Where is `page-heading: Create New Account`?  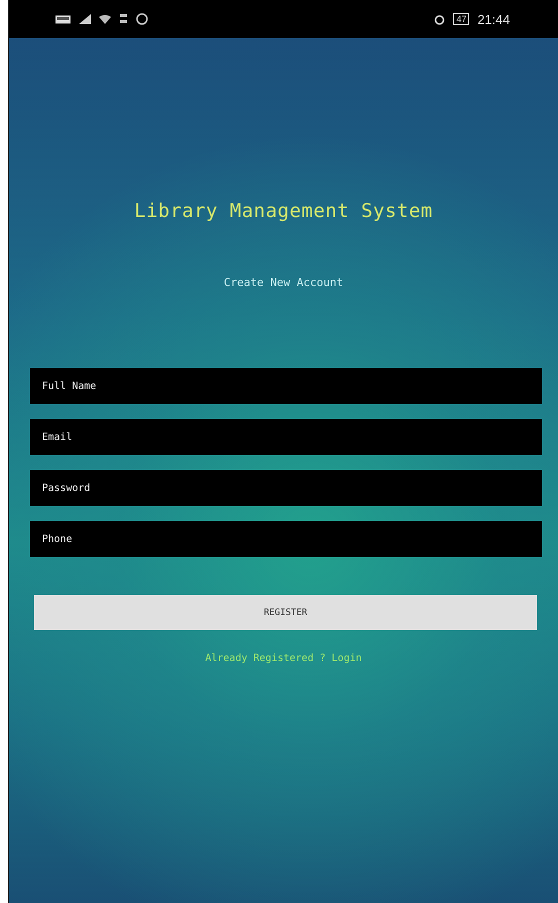
page-heading: Create New Account is located at coordinates (284, 282).